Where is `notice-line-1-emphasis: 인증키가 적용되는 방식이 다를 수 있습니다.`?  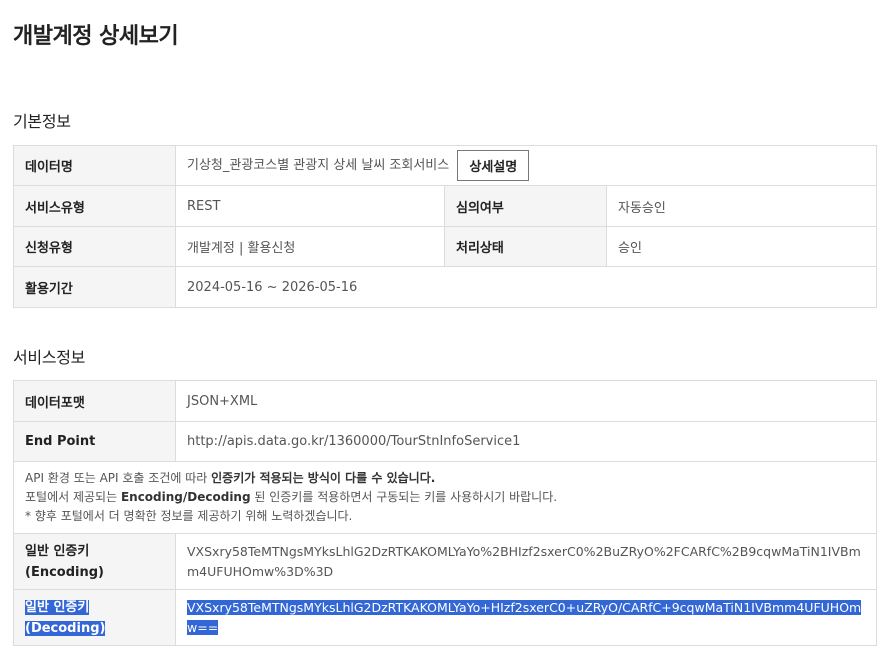 notice-line-1-emphasis: 인증키가 적용되는 방식이 다를 수 있습니다. is located at coordinates (323, 478).